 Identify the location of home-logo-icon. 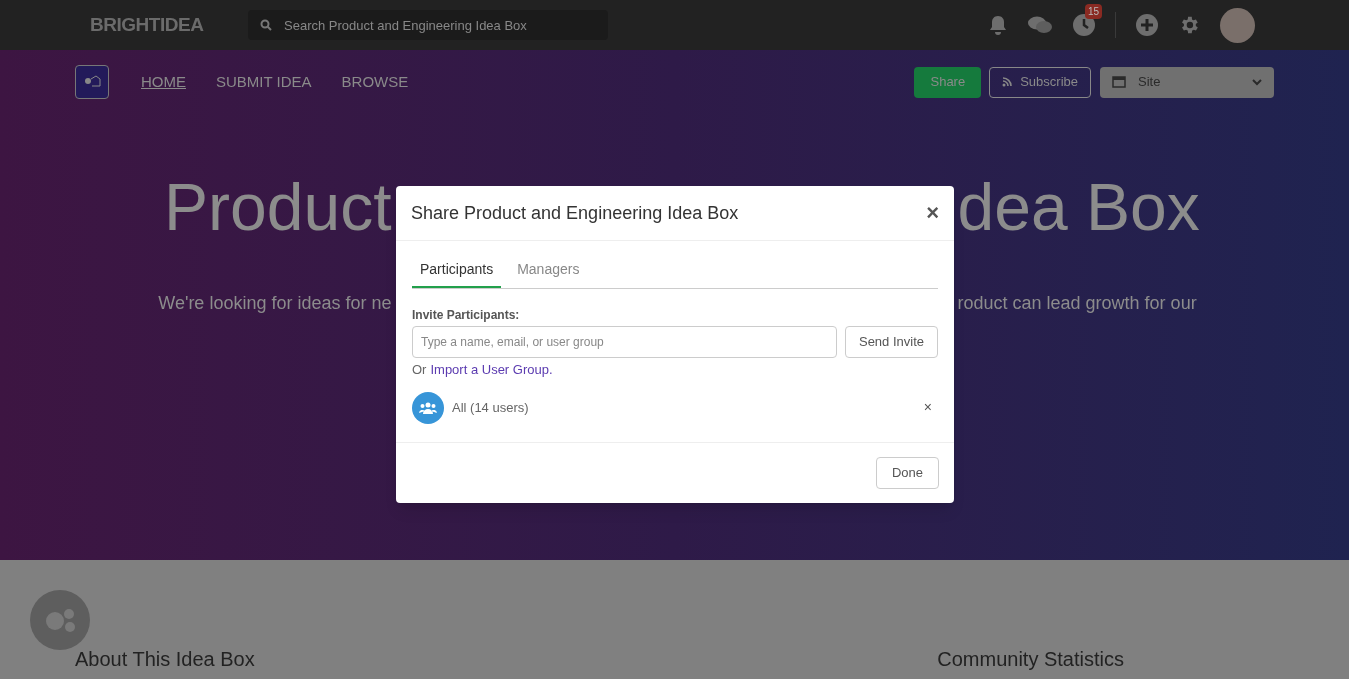
(92, 82).